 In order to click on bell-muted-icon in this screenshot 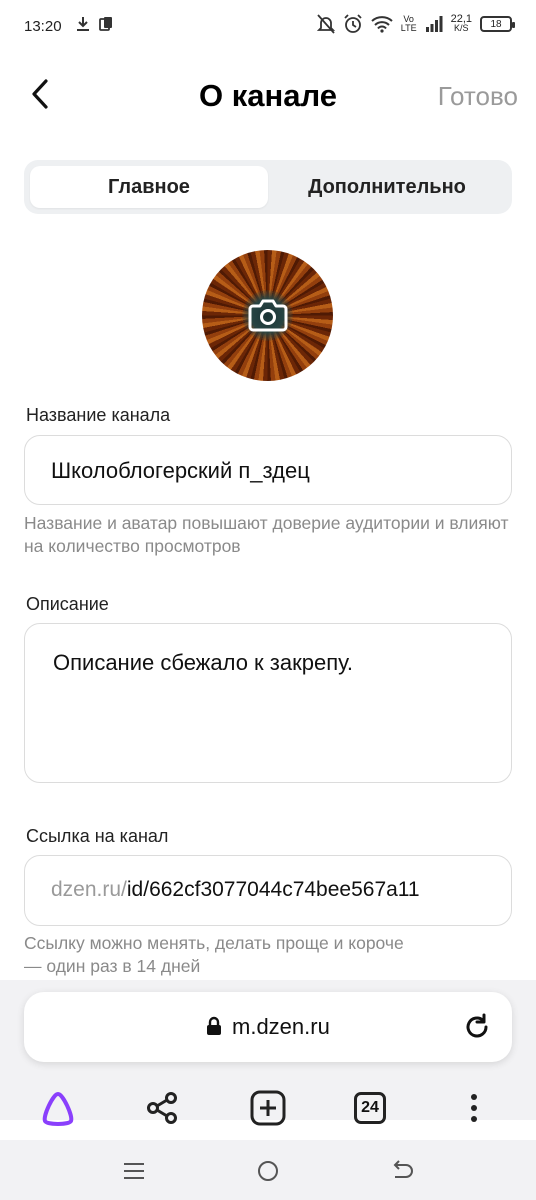, I will do `click(325, 24)`.